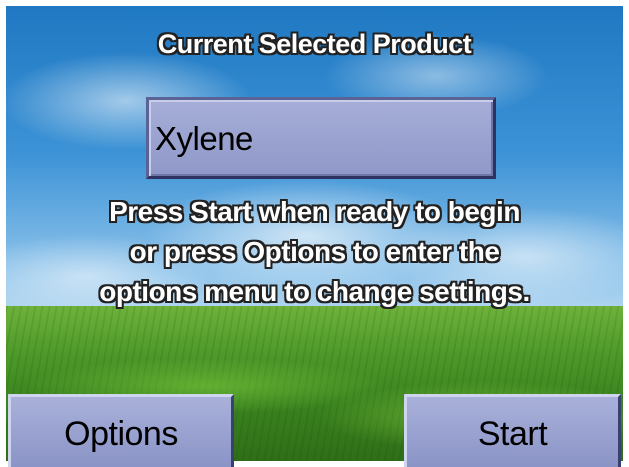  I want to click on instruction-line-2: or press Options to enter the, so click(314, 251).